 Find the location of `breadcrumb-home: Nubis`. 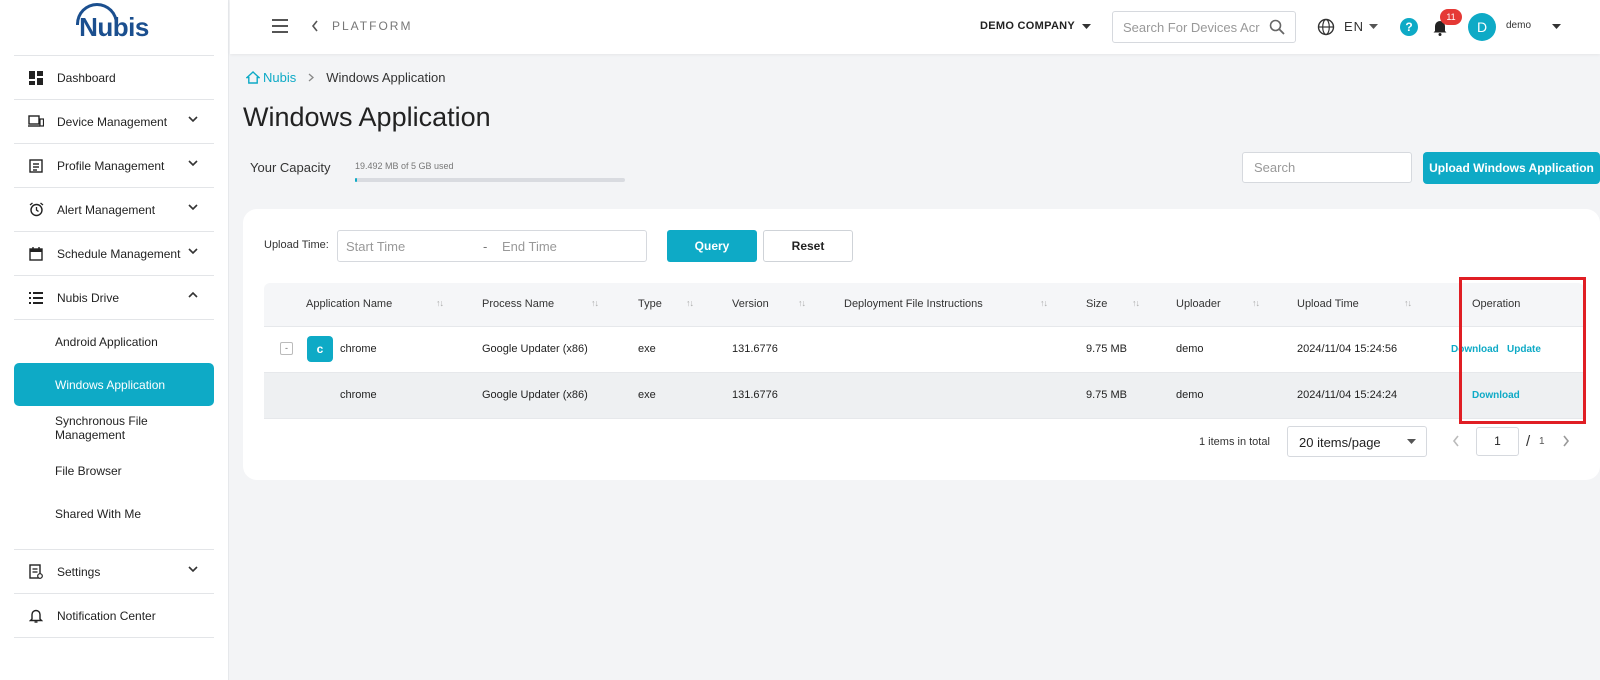

breadcrumb-home: Nubis is located at coordinates (271, 77).